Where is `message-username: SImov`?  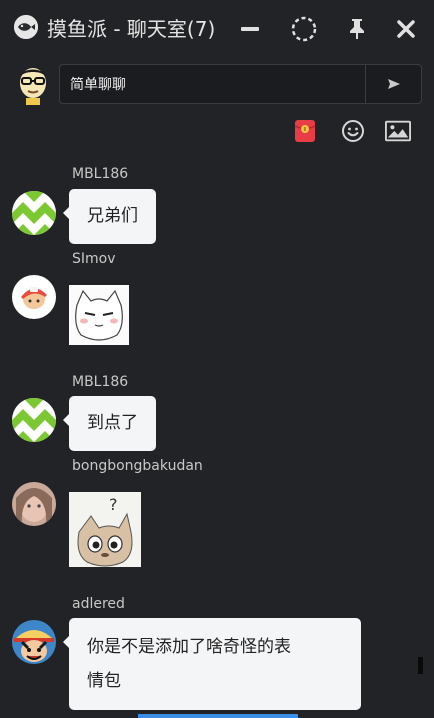
message-username: SImov is located at coordinates (94, 259).